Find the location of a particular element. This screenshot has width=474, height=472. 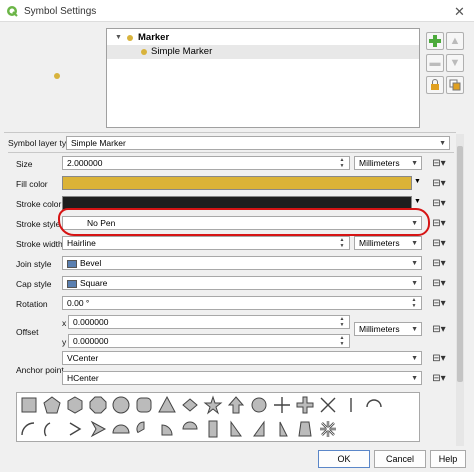

join-style-label: Join style is located at coordinates (34, 264).